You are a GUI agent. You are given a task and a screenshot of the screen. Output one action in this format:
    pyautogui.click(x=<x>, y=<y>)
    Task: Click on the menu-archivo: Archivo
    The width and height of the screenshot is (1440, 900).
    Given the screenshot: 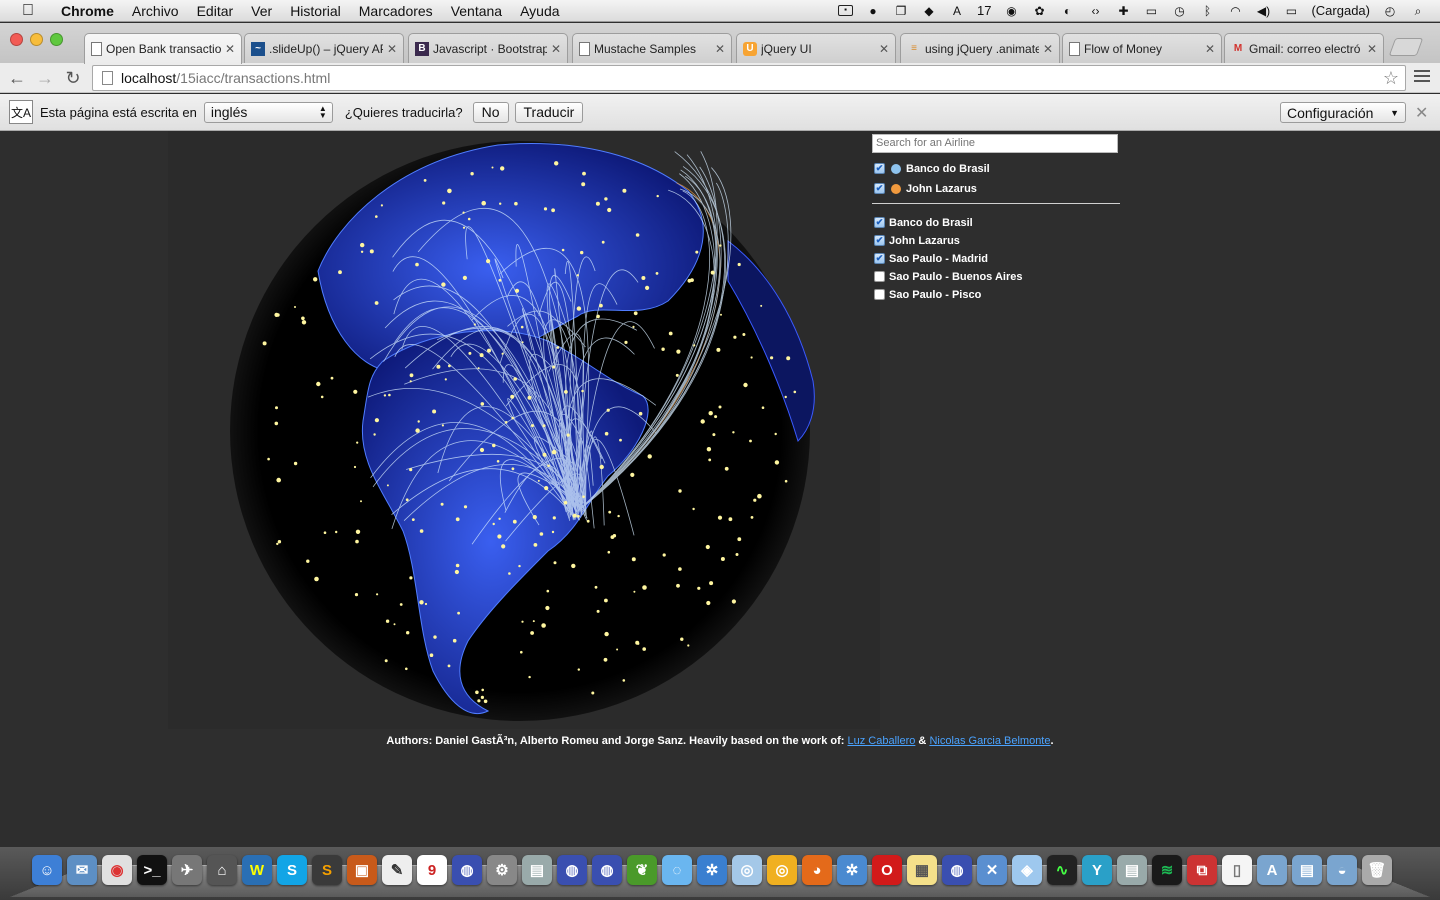 What is the action you would take?
    pyautogui.click(x=155, y=11)
    